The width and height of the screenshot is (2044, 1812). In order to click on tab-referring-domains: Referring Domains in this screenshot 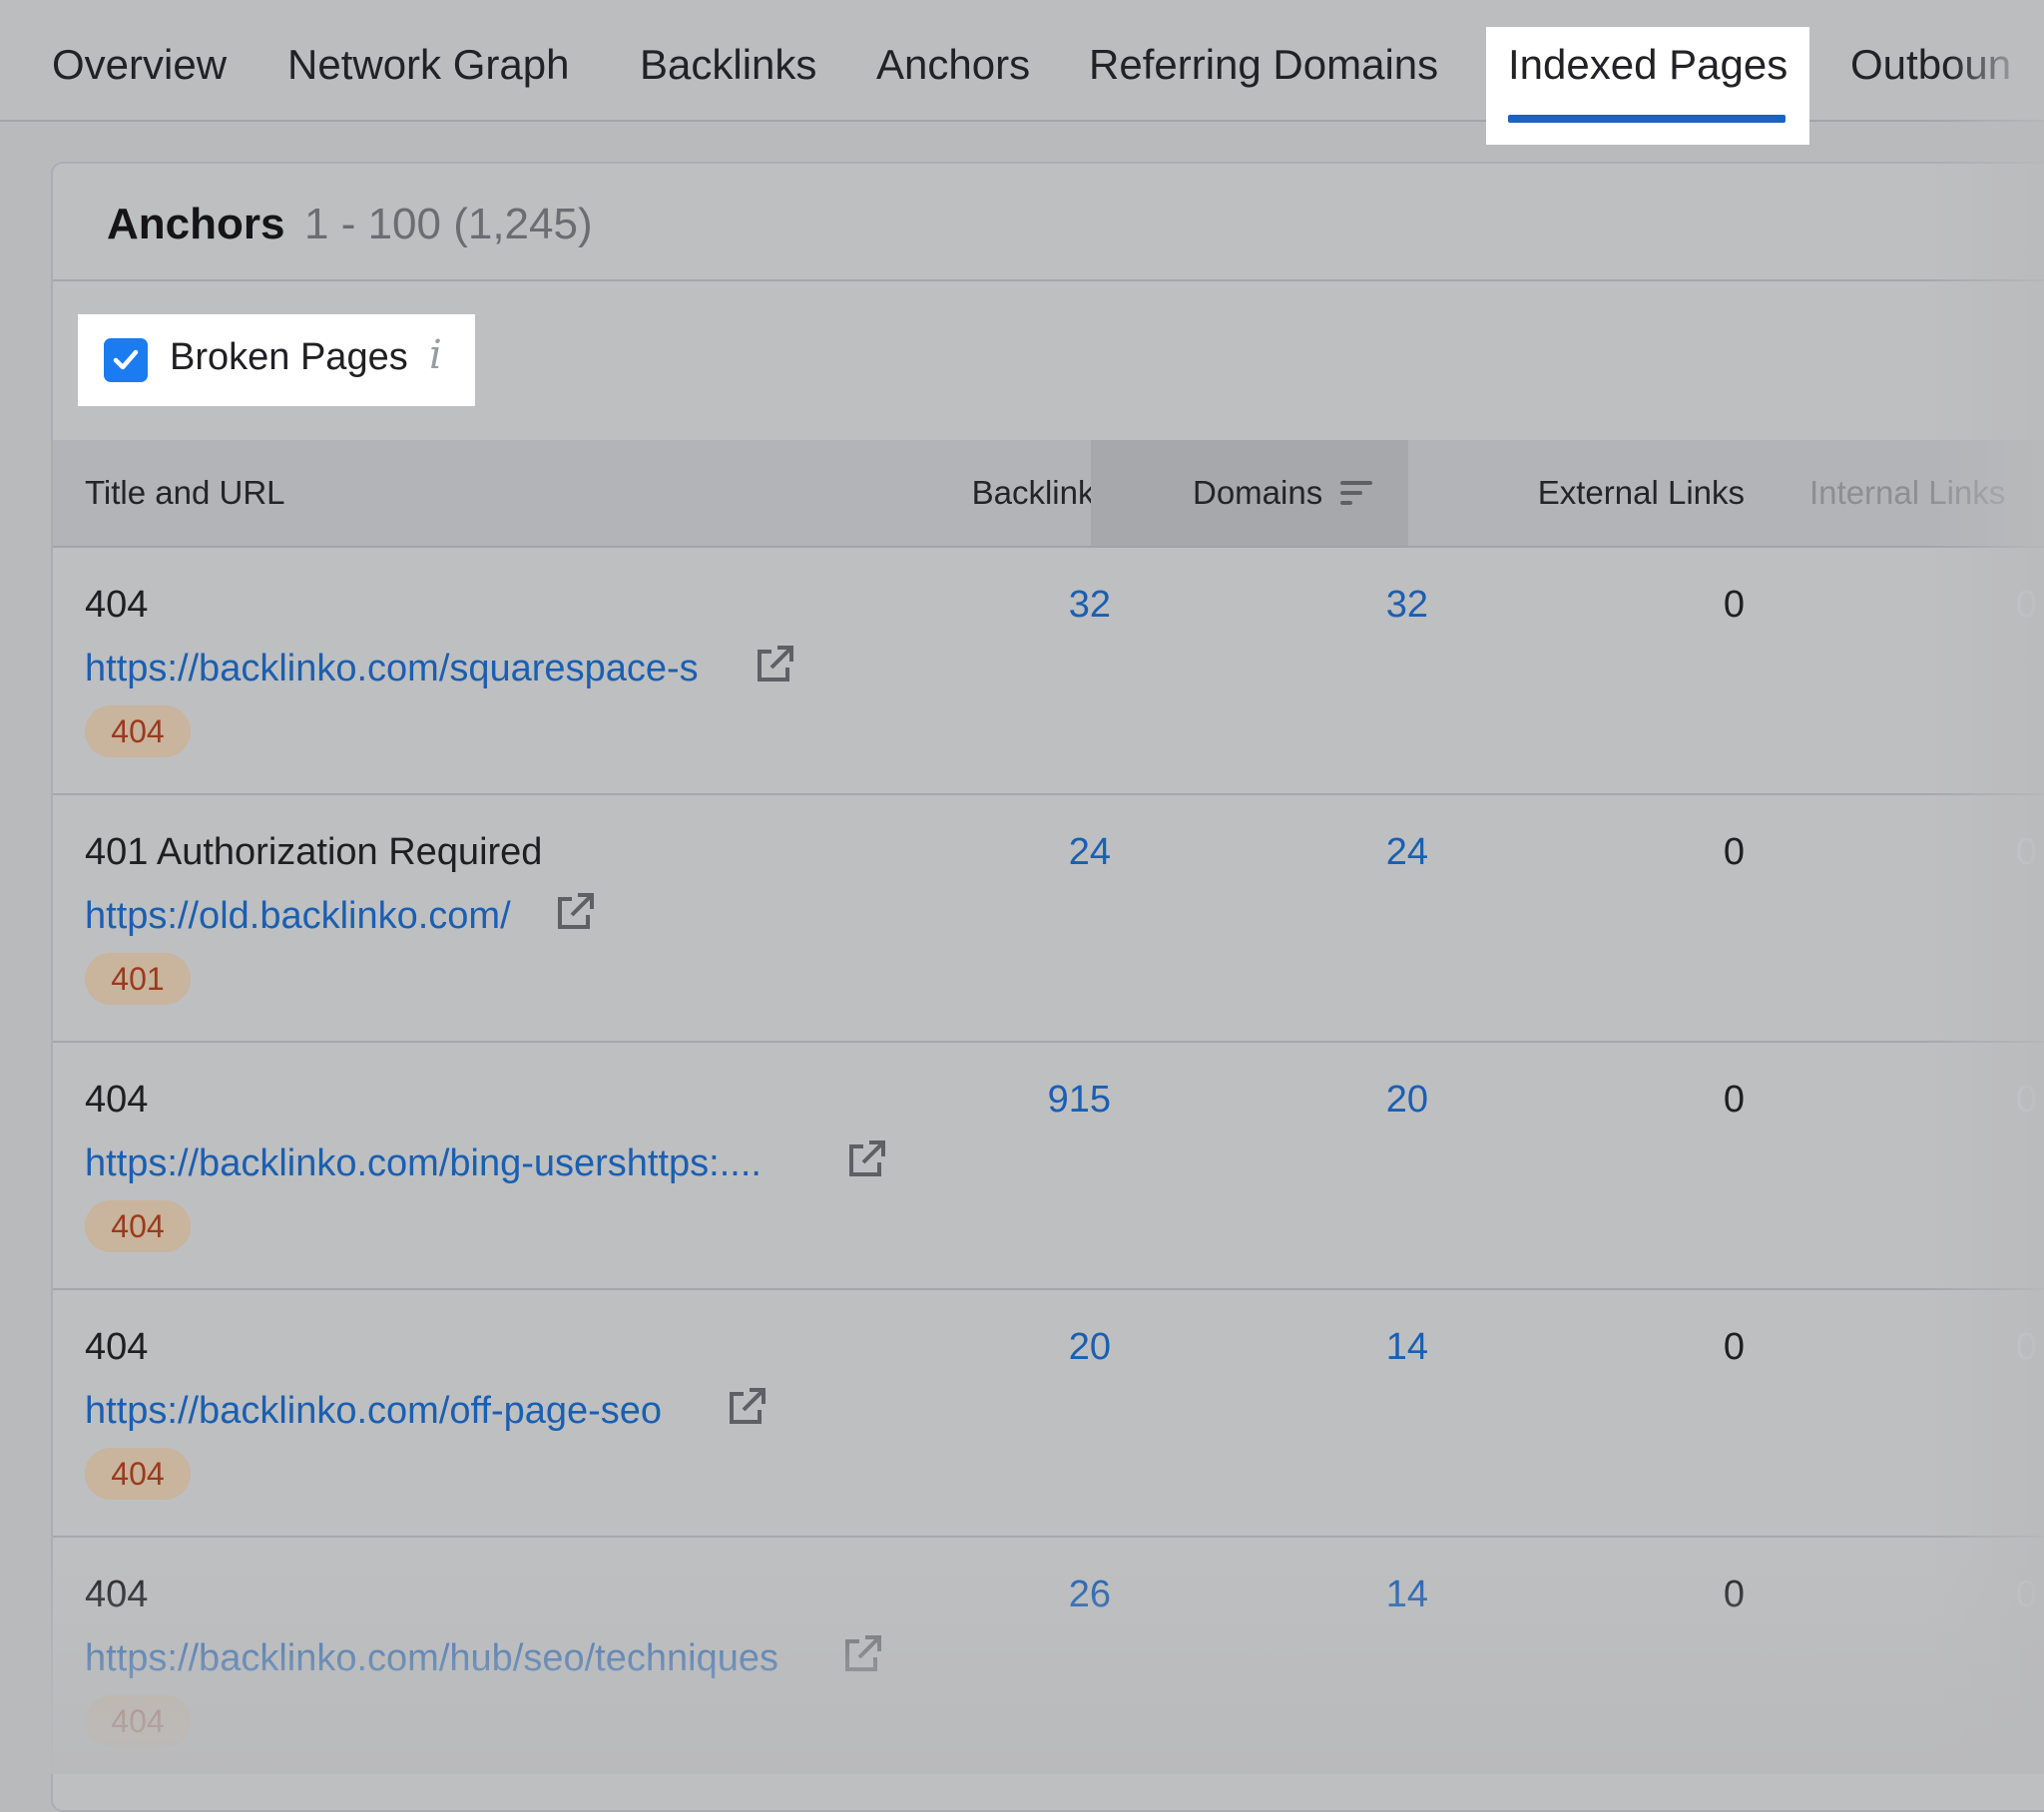, I will do `click(1263, 60)`.